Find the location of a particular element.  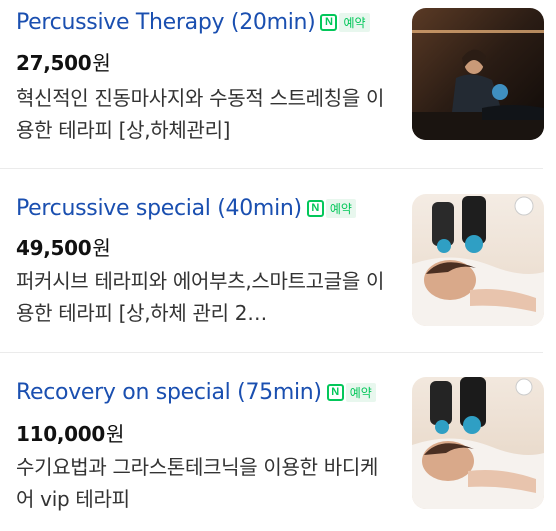

item-title-row: Percussive Therapy (20min) N 예약 is located at coordinates (193, 22).